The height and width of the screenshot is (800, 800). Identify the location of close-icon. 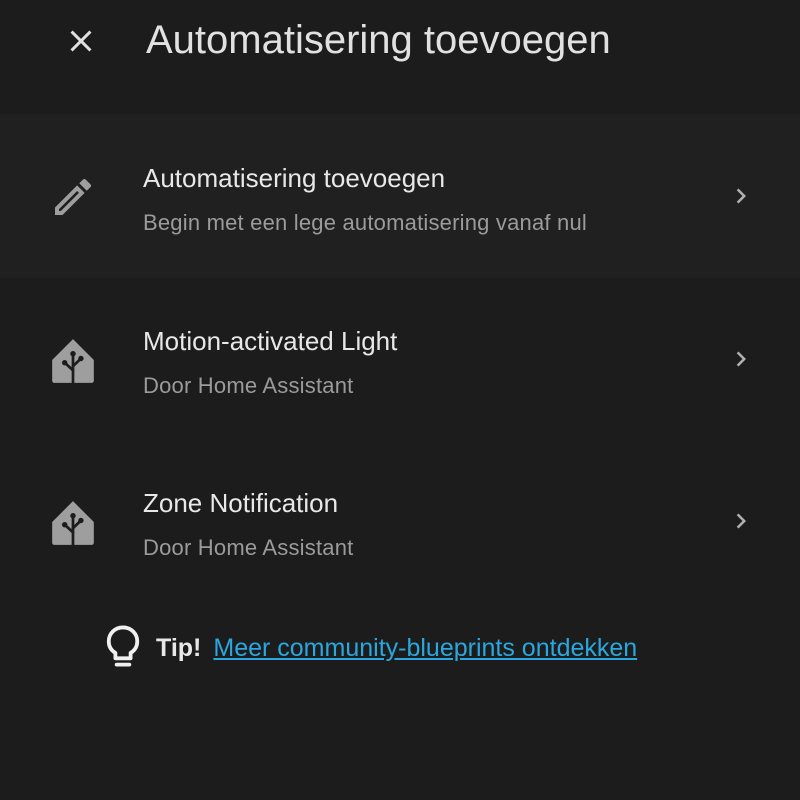
(81, 41).